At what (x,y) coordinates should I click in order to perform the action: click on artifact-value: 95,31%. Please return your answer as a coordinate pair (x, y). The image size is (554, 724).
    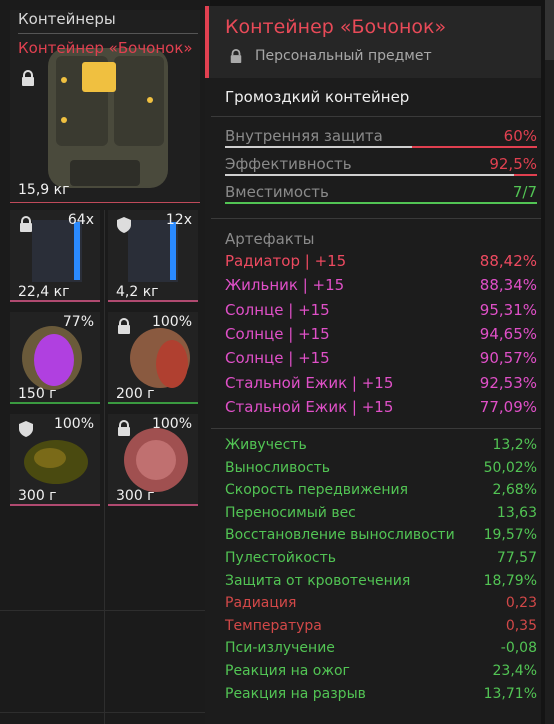
    Looking at the image, I should click on (508, 309).